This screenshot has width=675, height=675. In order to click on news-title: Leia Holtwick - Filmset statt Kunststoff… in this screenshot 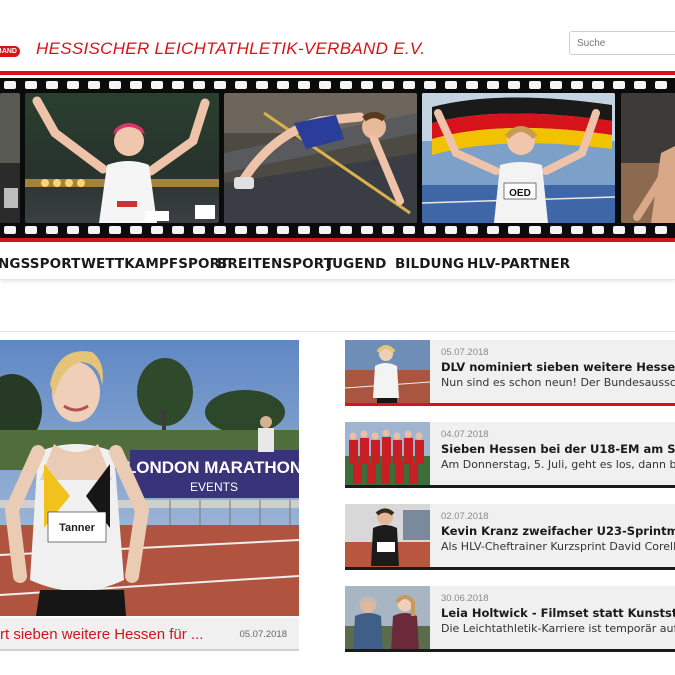, I will do `click(558, 613)`.